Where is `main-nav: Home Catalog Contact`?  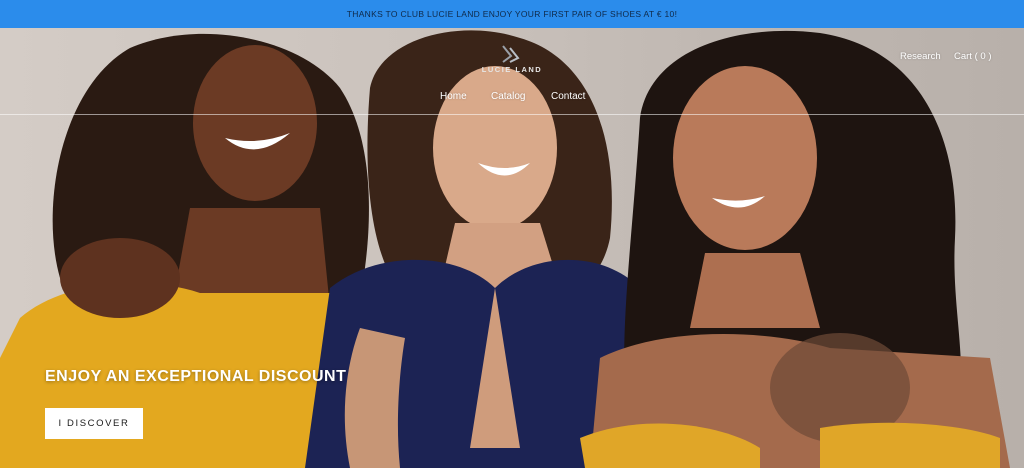
main-nav: Home Catalog Contact is located at coordinates (512, 99).